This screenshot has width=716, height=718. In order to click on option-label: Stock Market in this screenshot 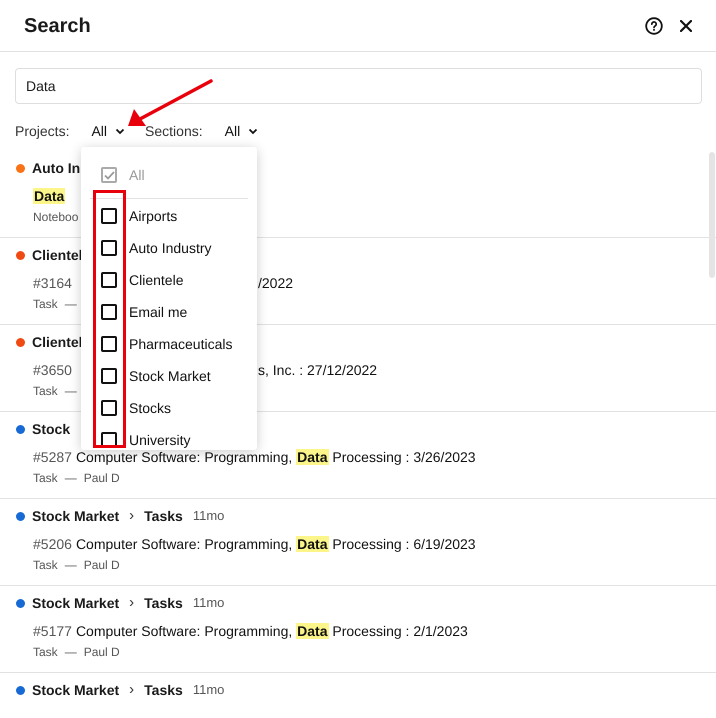, I will do `click(170, 376)`.